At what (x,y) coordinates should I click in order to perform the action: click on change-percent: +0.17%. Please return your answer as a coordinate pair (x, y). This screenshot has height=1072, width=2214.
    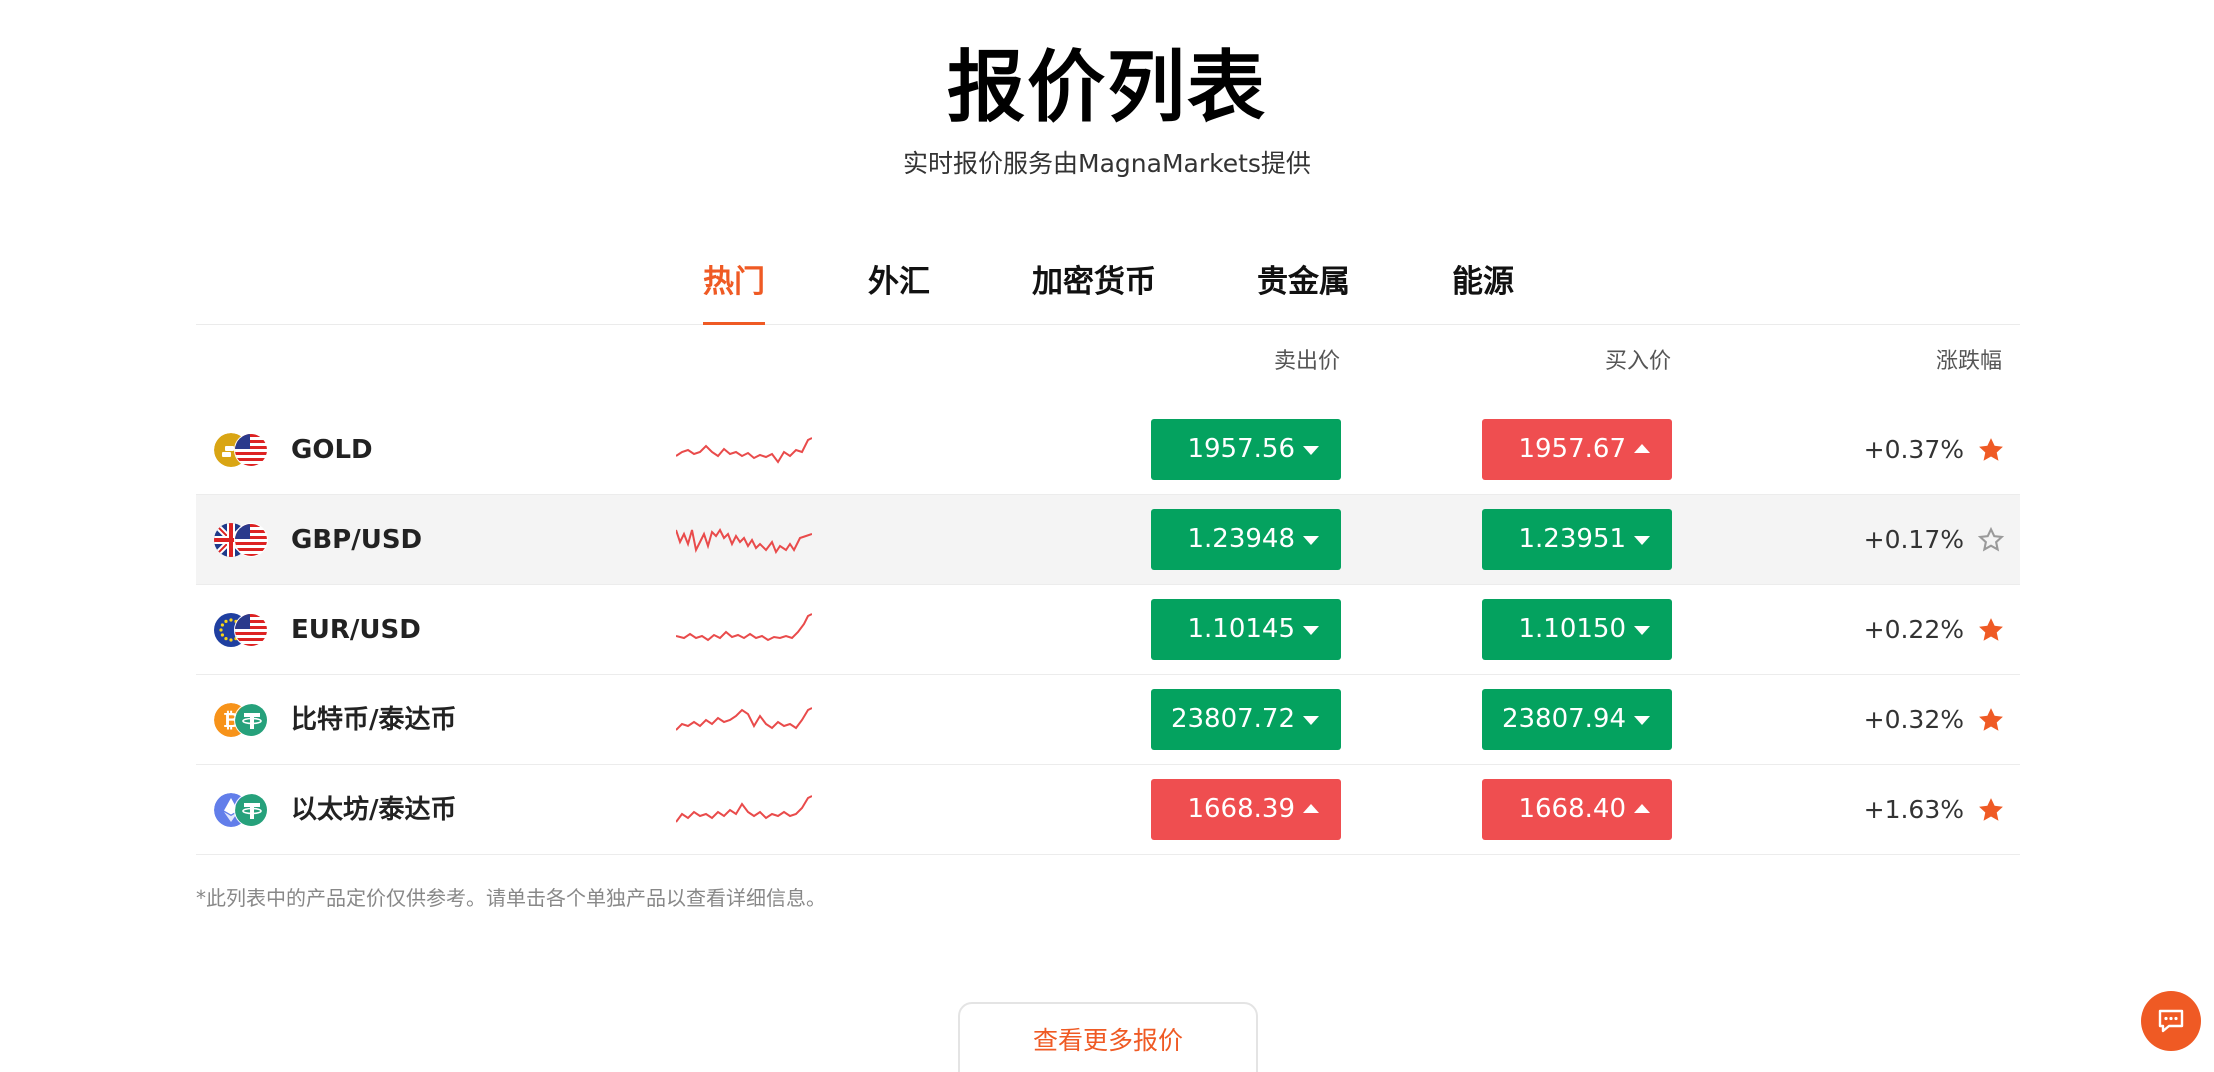
    Looking at the image, I should click on (1913, 539).